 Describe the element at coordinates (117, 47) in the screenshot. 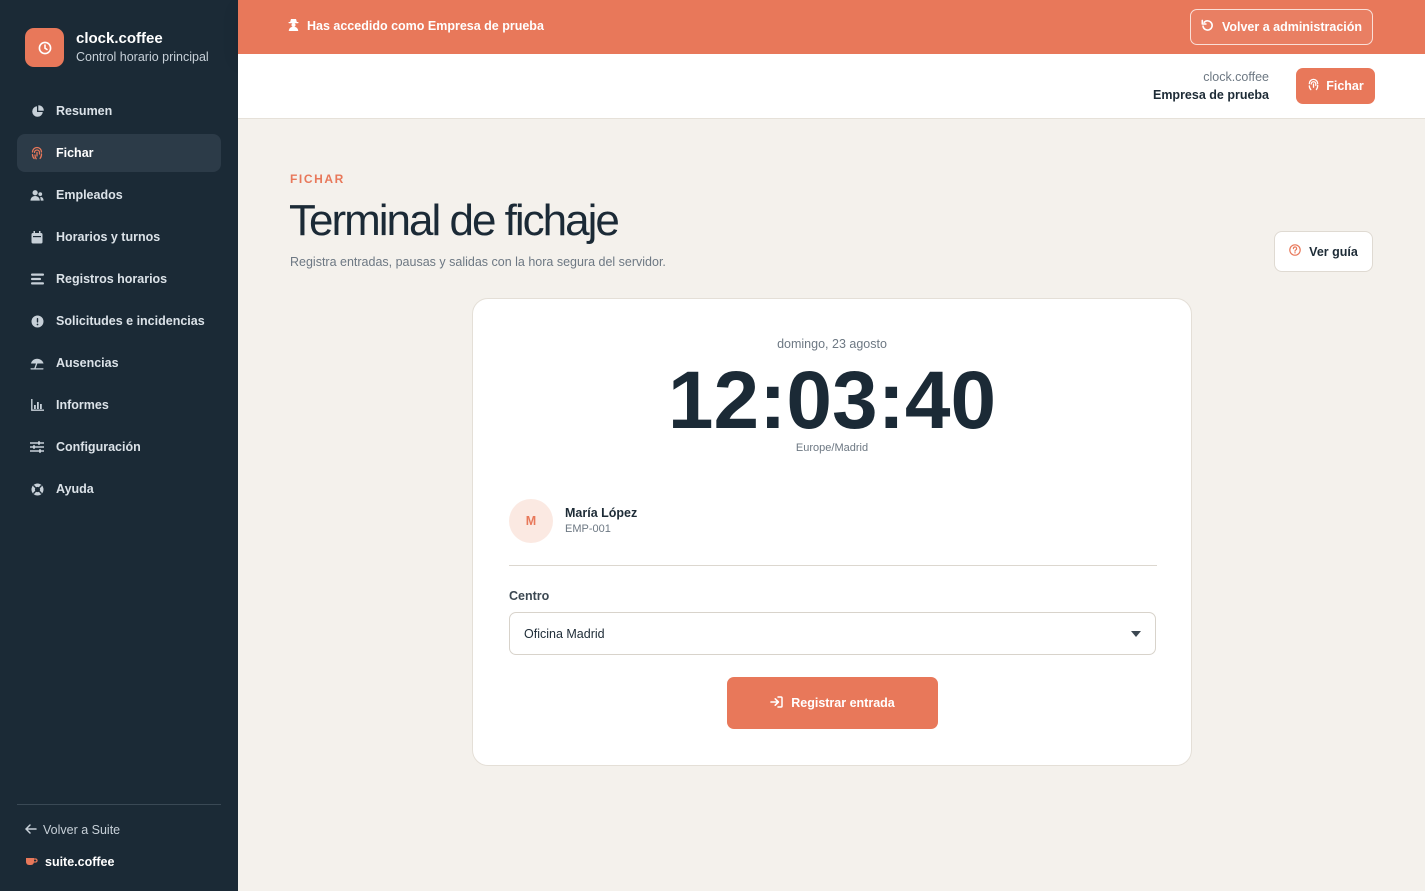

I see `brand: clock.coffee Control horario principal` at that location.